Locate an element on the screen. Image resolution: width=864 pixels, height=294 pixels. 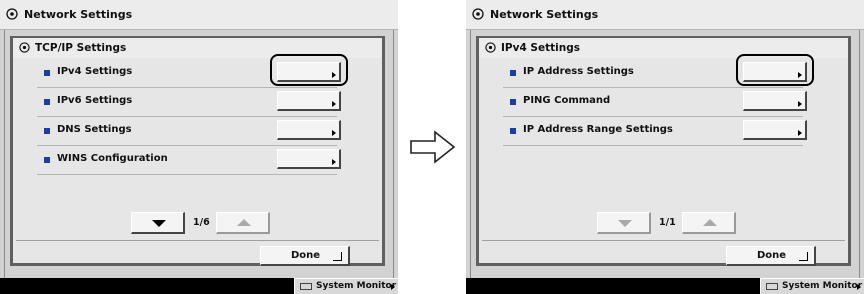
page-indicator: 1/1 is located at coordinates (667, 222).